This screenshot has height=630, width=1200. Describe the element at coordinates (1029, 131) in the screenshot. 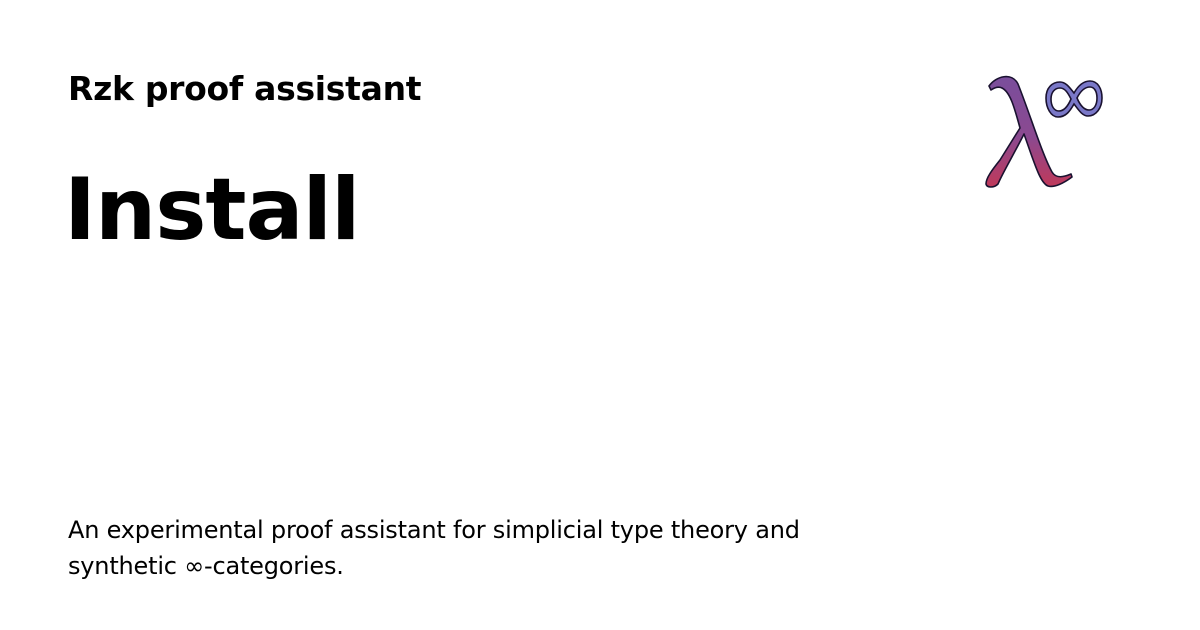

I see `lambda-shape` at that location.